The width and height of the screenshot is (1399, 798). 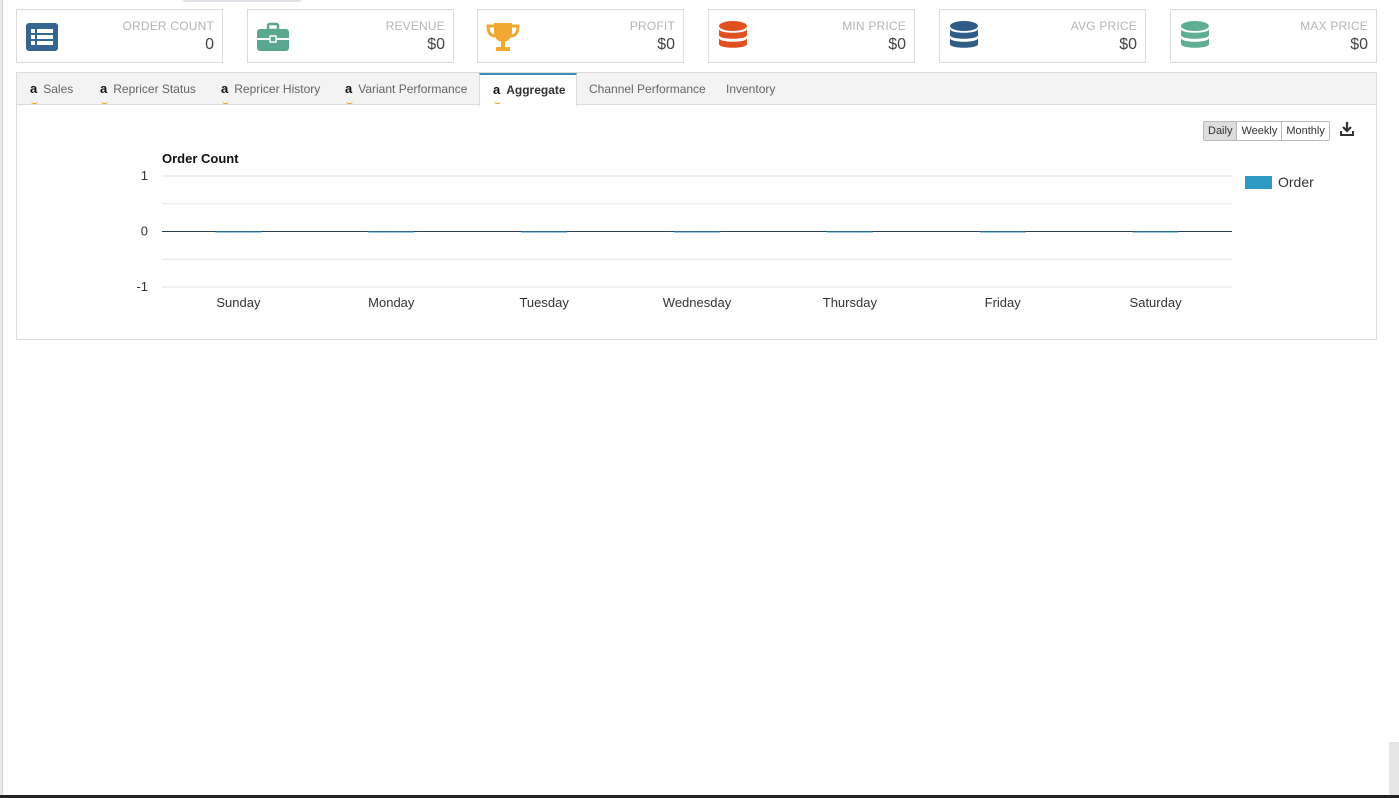 What do you see at coordinates (391, 302) in the screenshot?
I see `x-tick-label: Monday` at bounding box center [391, 302].